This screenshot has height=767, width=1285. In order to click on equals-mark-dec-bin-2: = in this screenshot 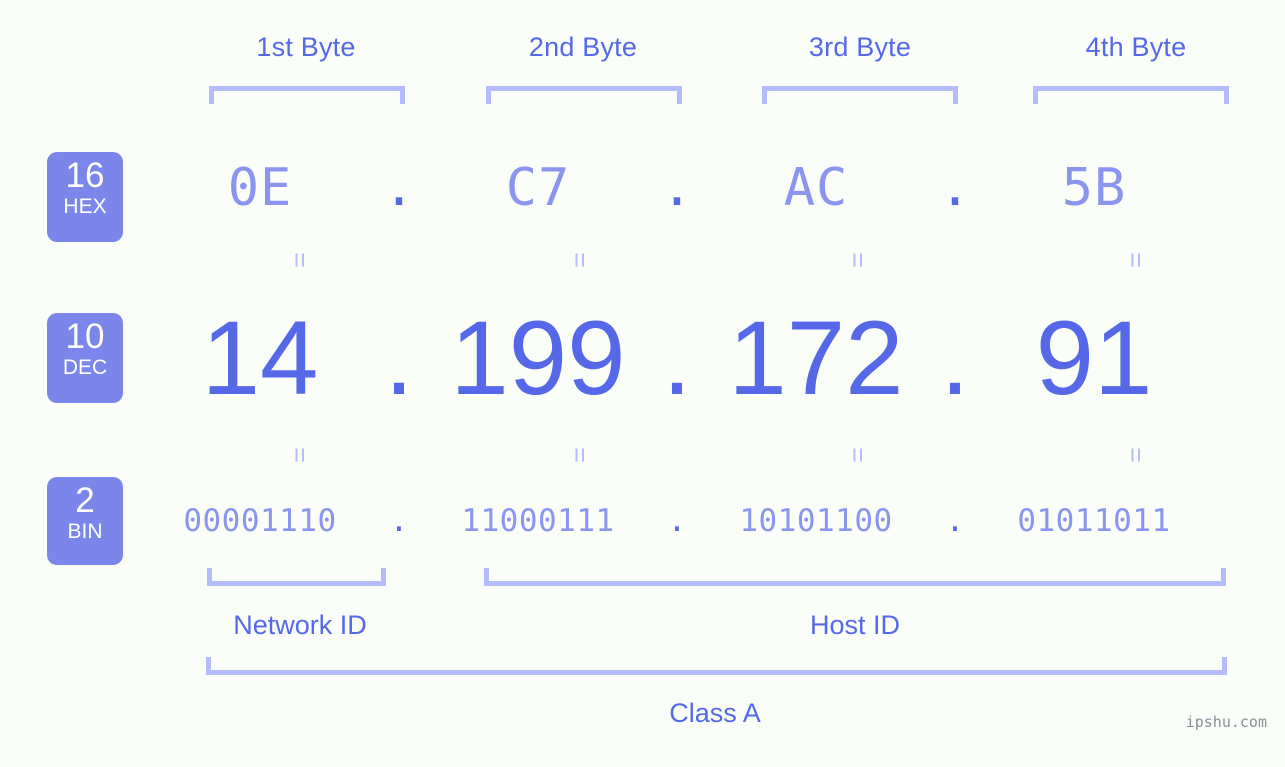, I will do `click(580, 455)`.